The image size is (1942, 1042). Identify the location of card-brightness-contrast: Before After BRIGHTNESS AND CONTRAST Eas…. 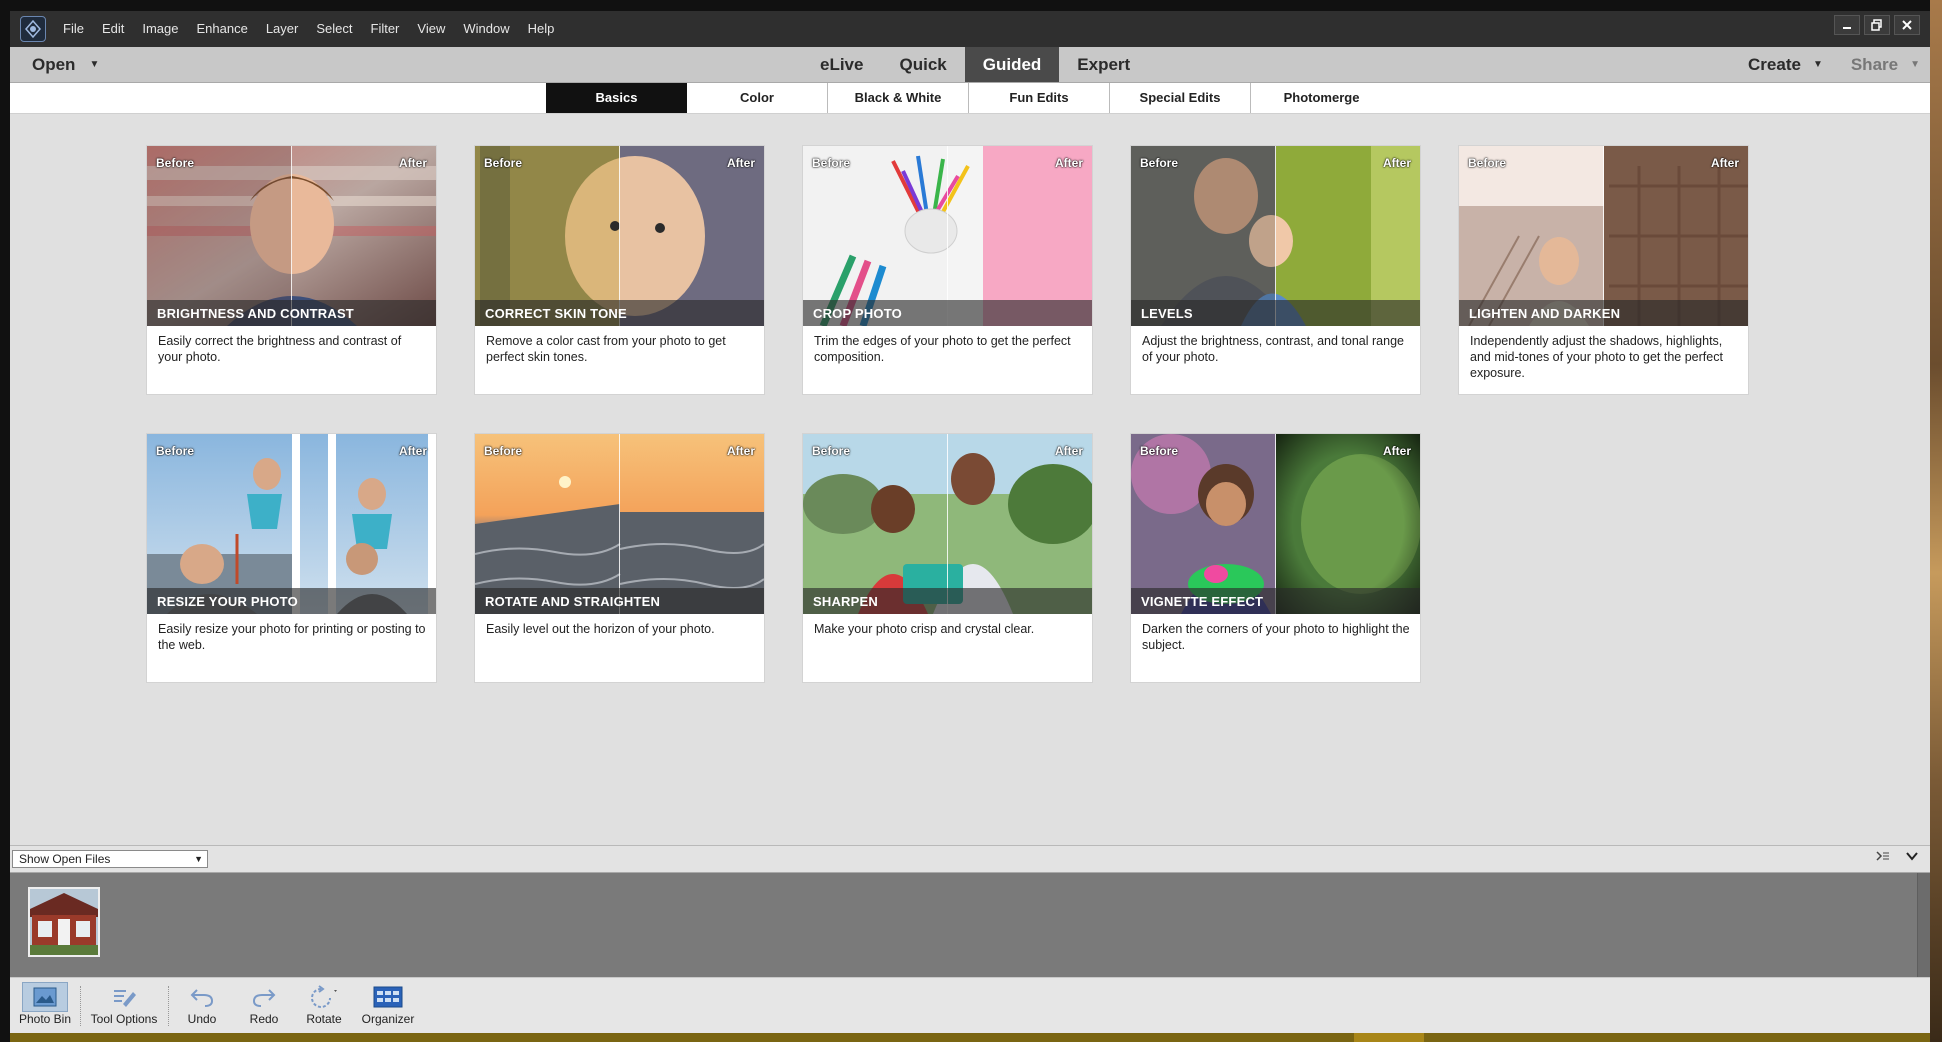
(291, 270).